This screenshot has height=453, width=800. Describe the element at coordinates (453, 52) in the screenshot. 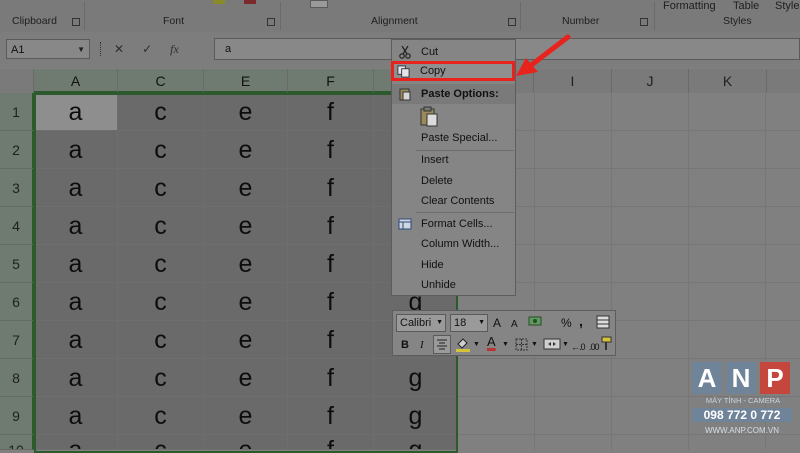

I see `menu-item-cut: Cut` at that location.